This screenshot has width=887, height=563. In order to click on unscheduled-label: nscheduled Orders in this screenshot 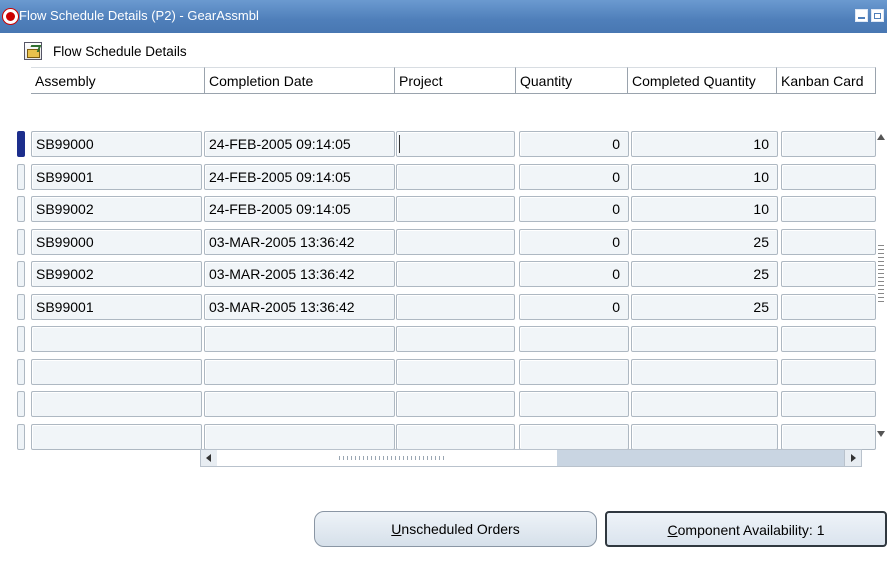, I will do `click(460, 529)`.